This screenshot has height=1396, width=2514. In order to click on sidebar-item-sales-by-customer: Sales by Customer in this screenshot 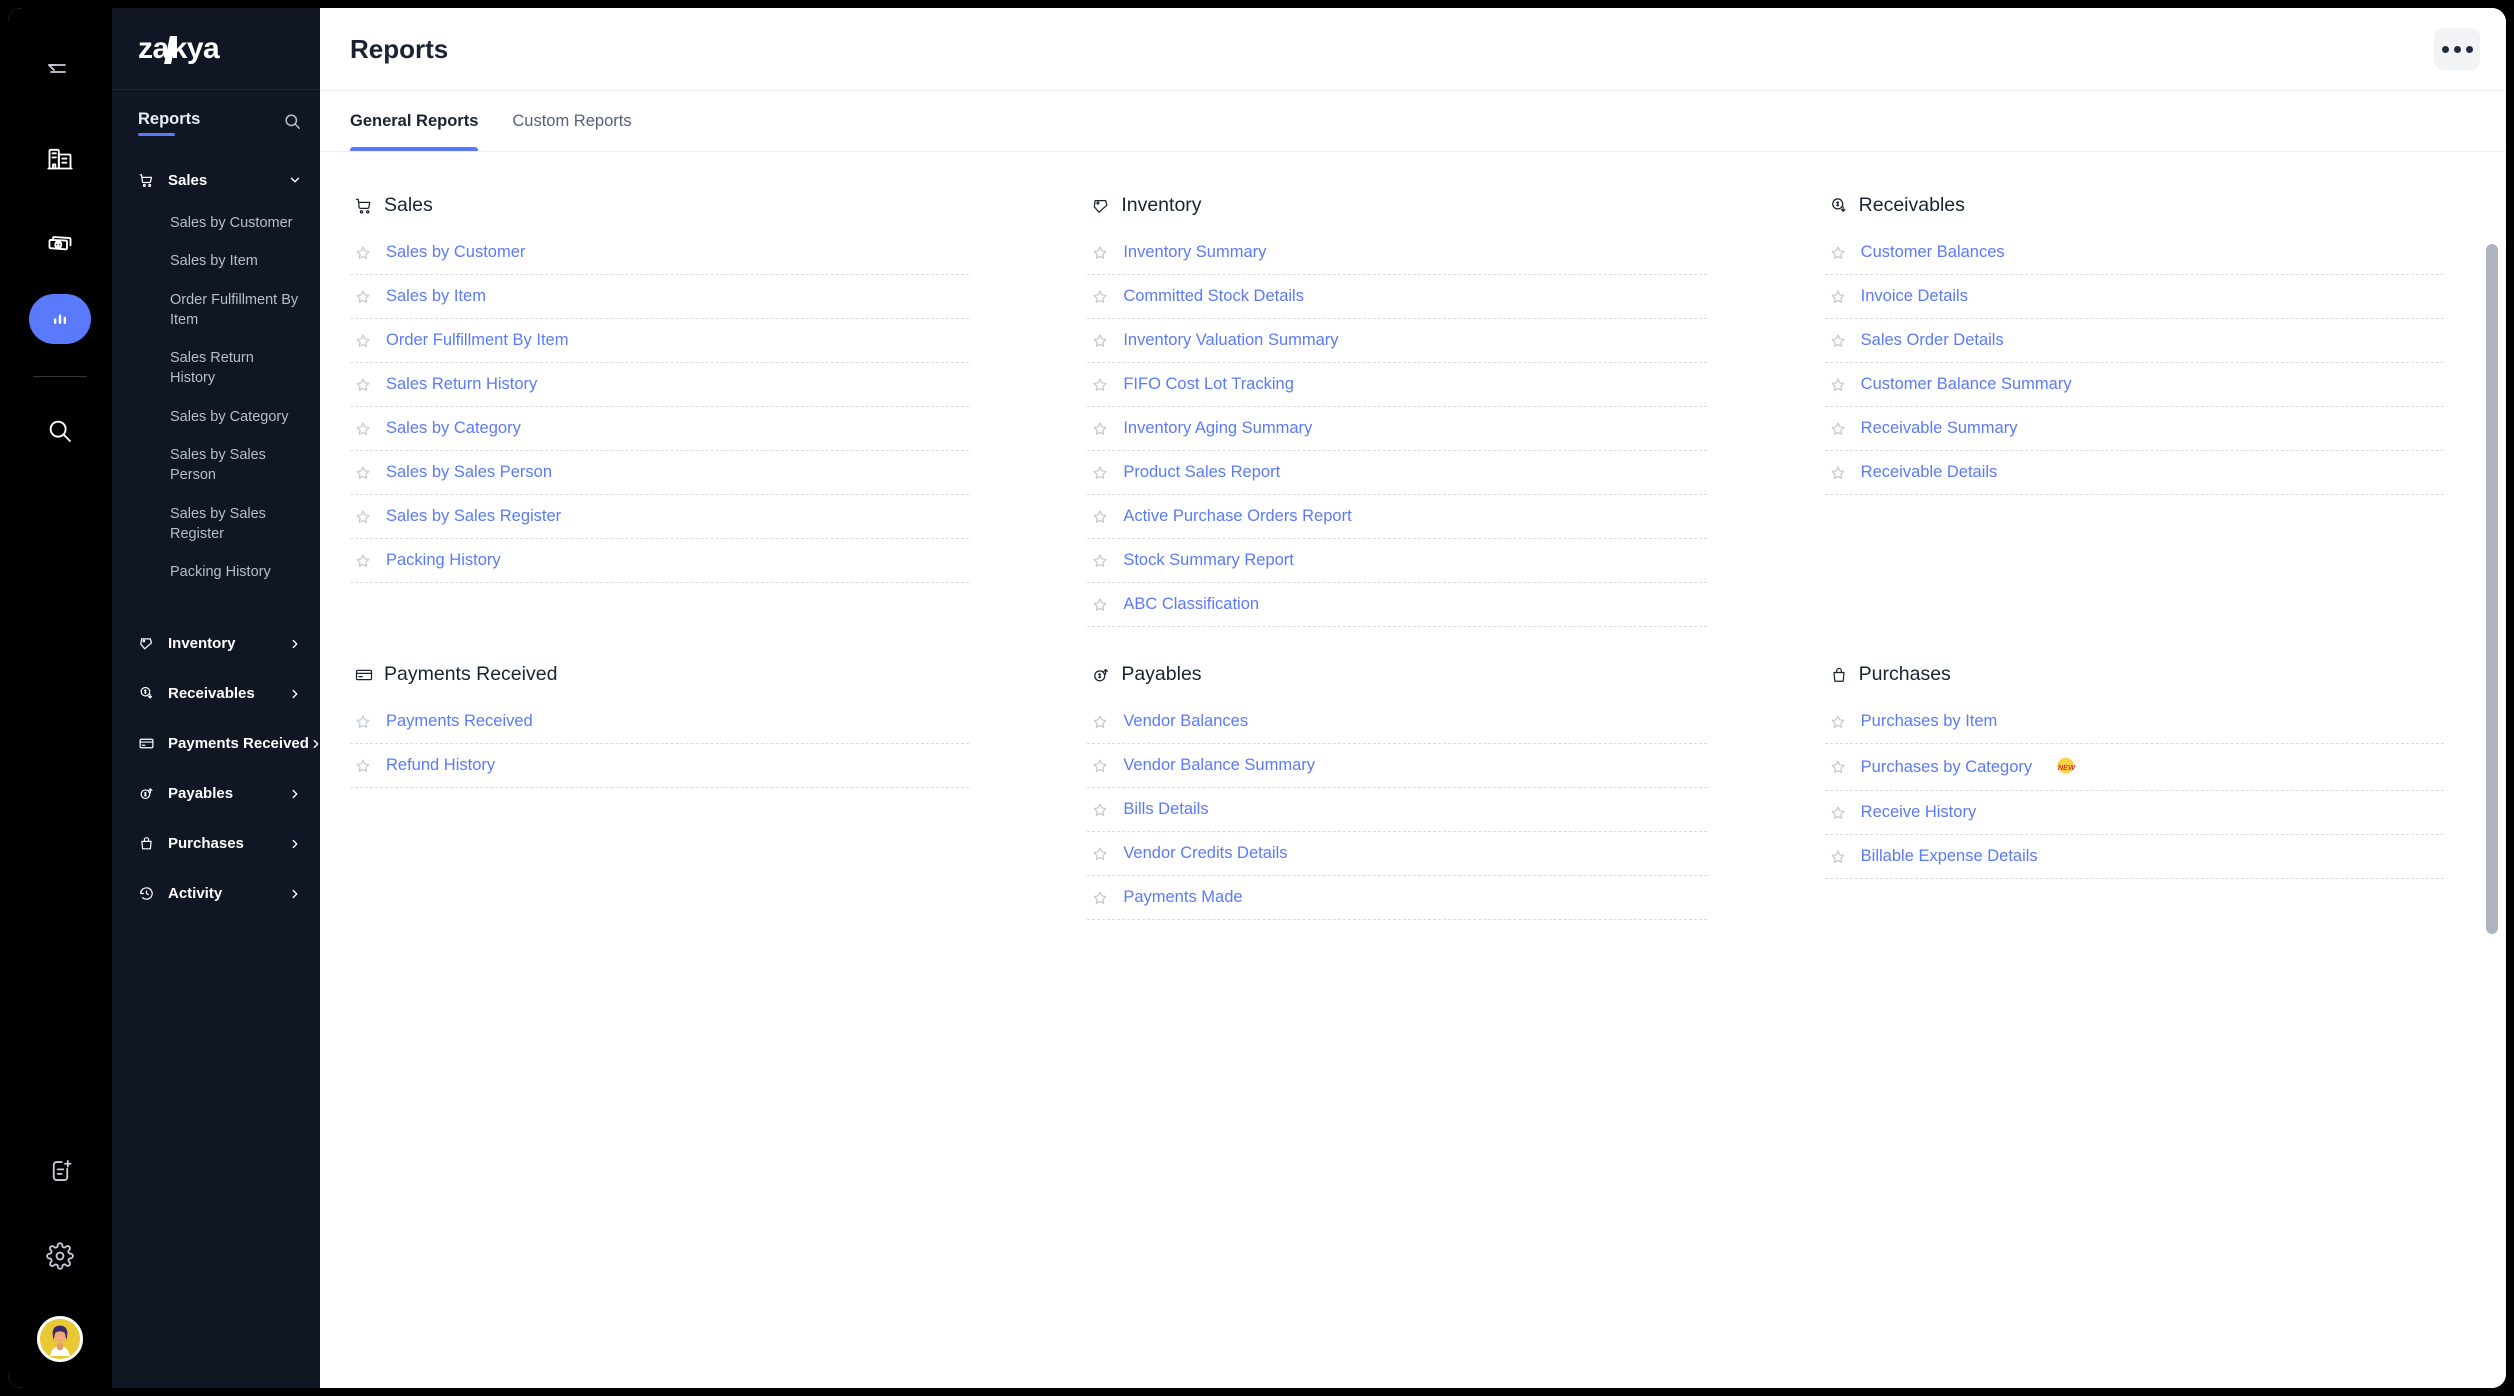, I will do `click(216, 223)`.